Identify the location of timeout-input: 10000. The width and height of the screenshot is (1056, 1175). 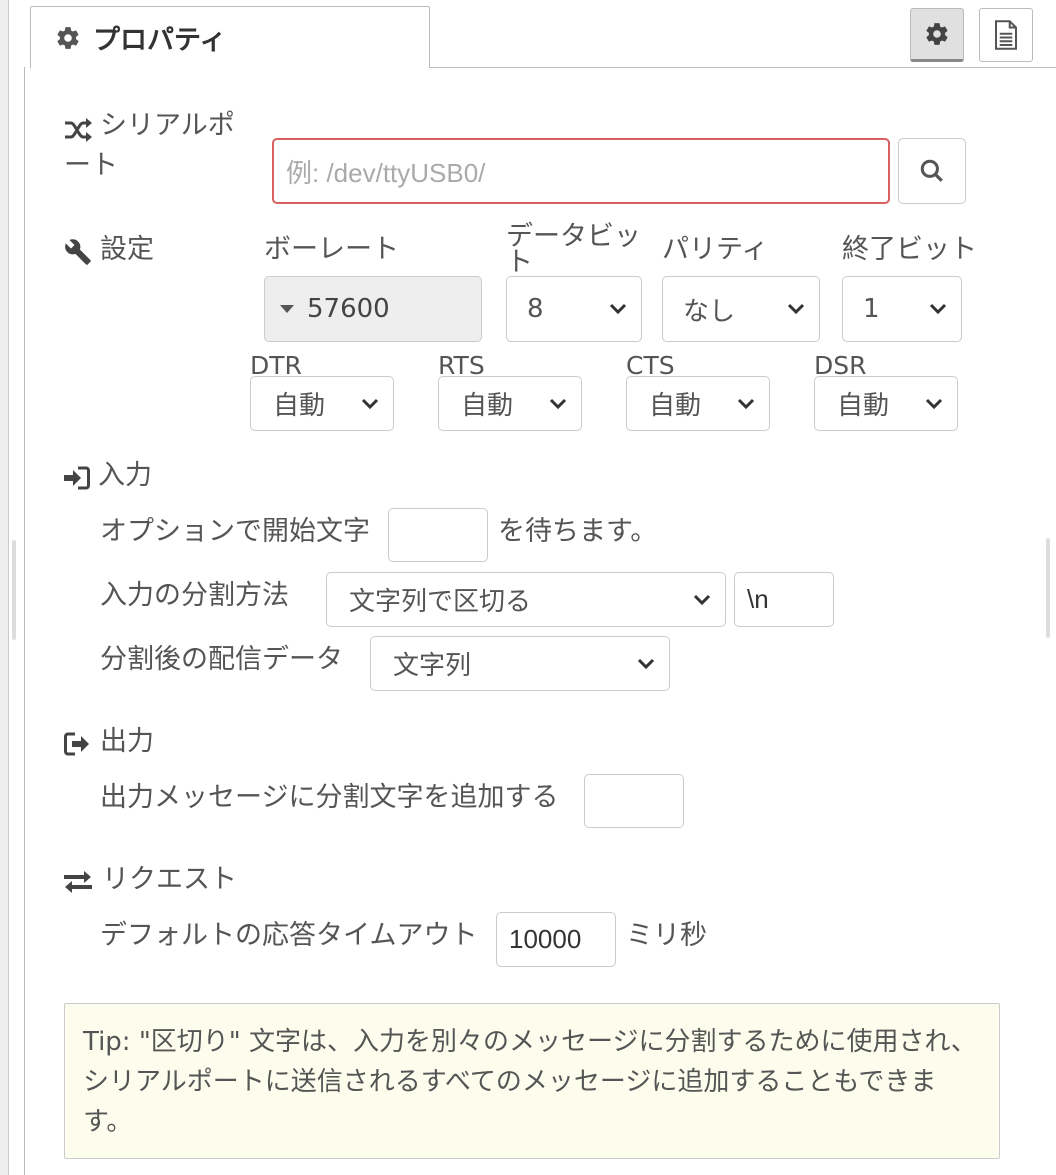
(556, 939).